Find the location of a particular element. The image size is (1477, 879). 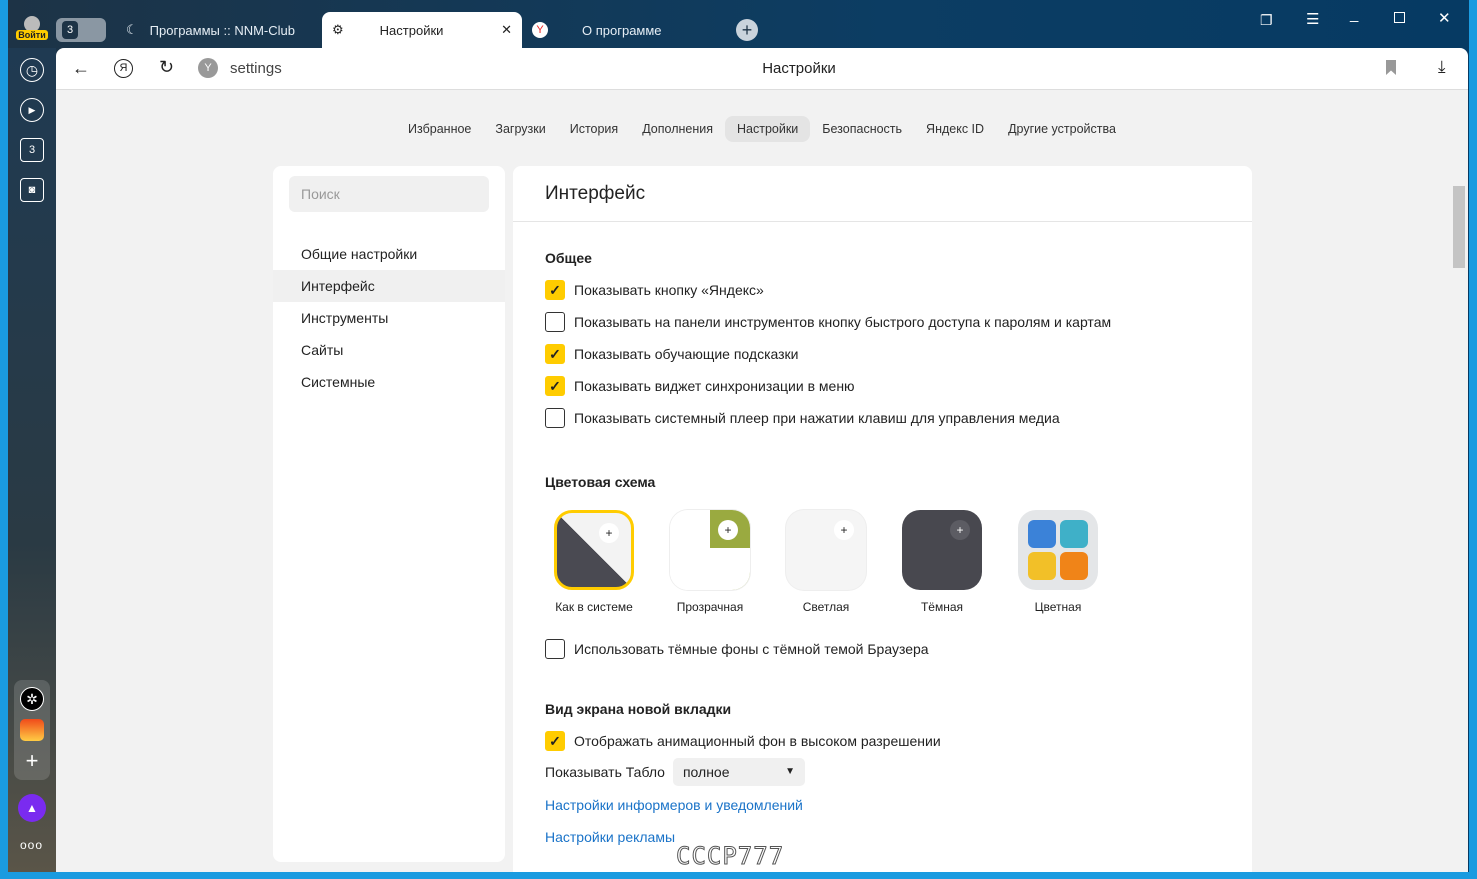

option-yandex-button: ✓ Показывать кнопку «Яндекс» is located at coordinates (654, 290).